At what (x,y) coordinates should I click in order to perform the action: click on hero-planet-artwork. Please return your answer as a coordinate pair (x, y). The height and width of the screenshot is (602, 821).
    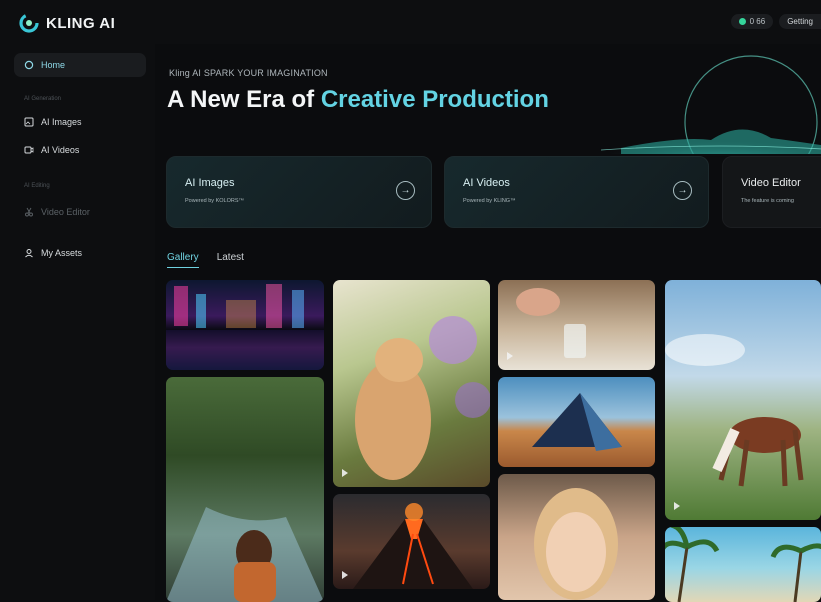
    Looking at the image, I should click on (711, 104).